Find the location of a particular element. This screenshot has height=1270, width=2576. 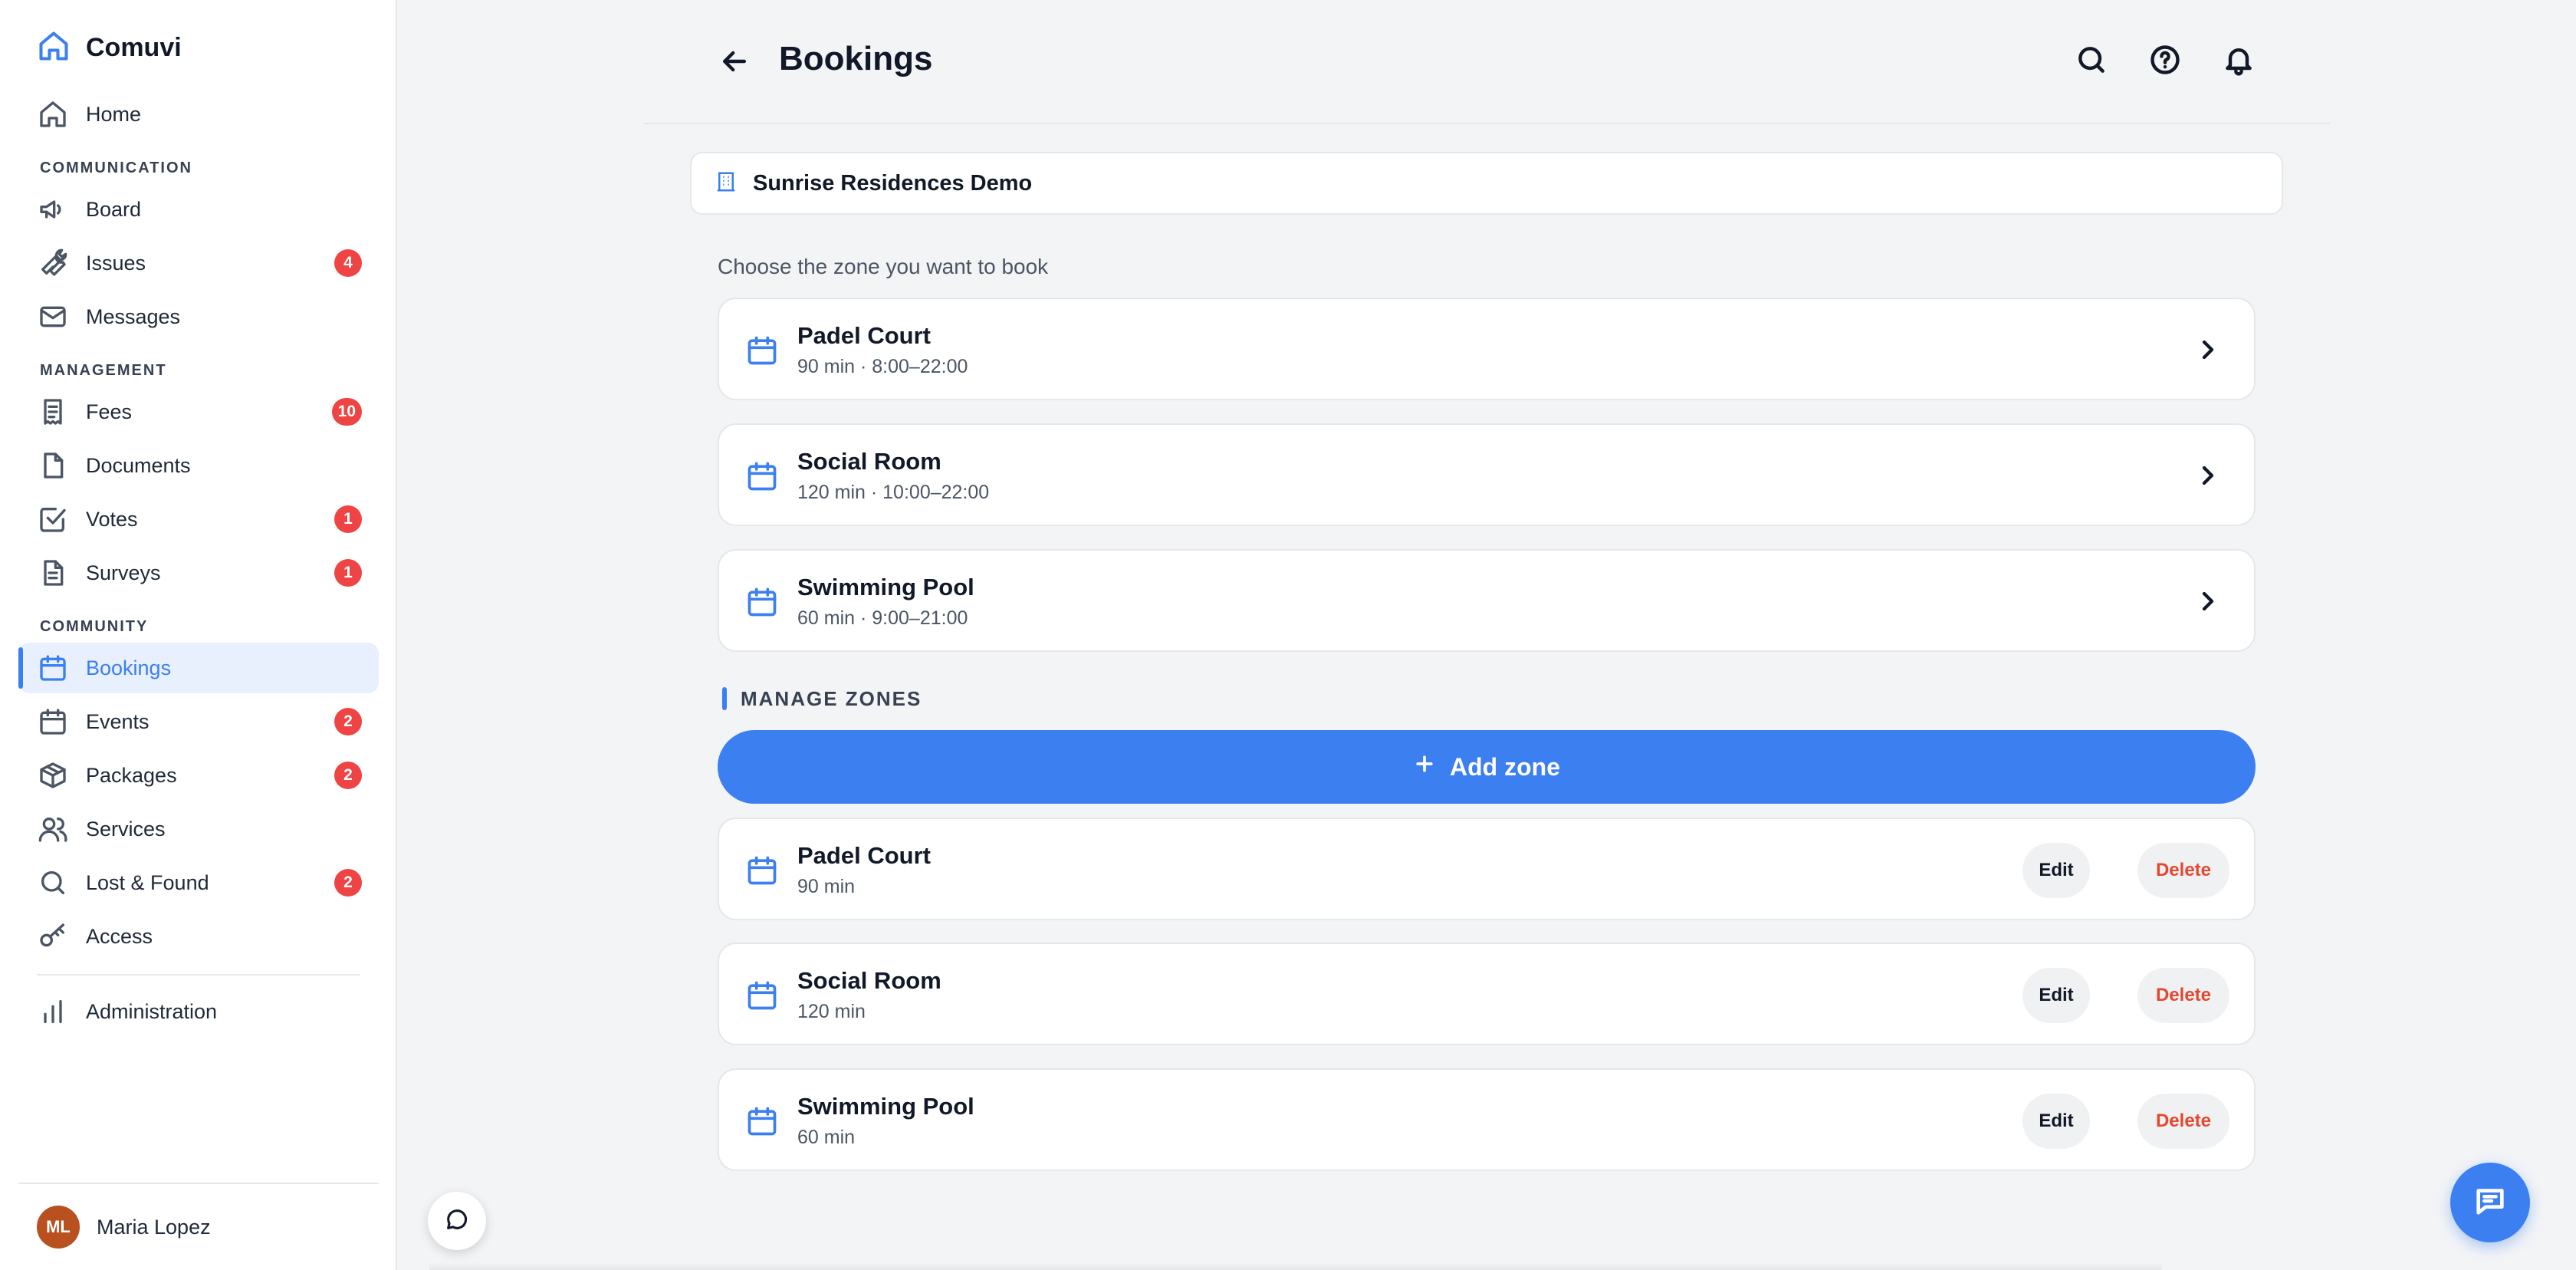

checkbox-icon is located at coordinates (53, 519).